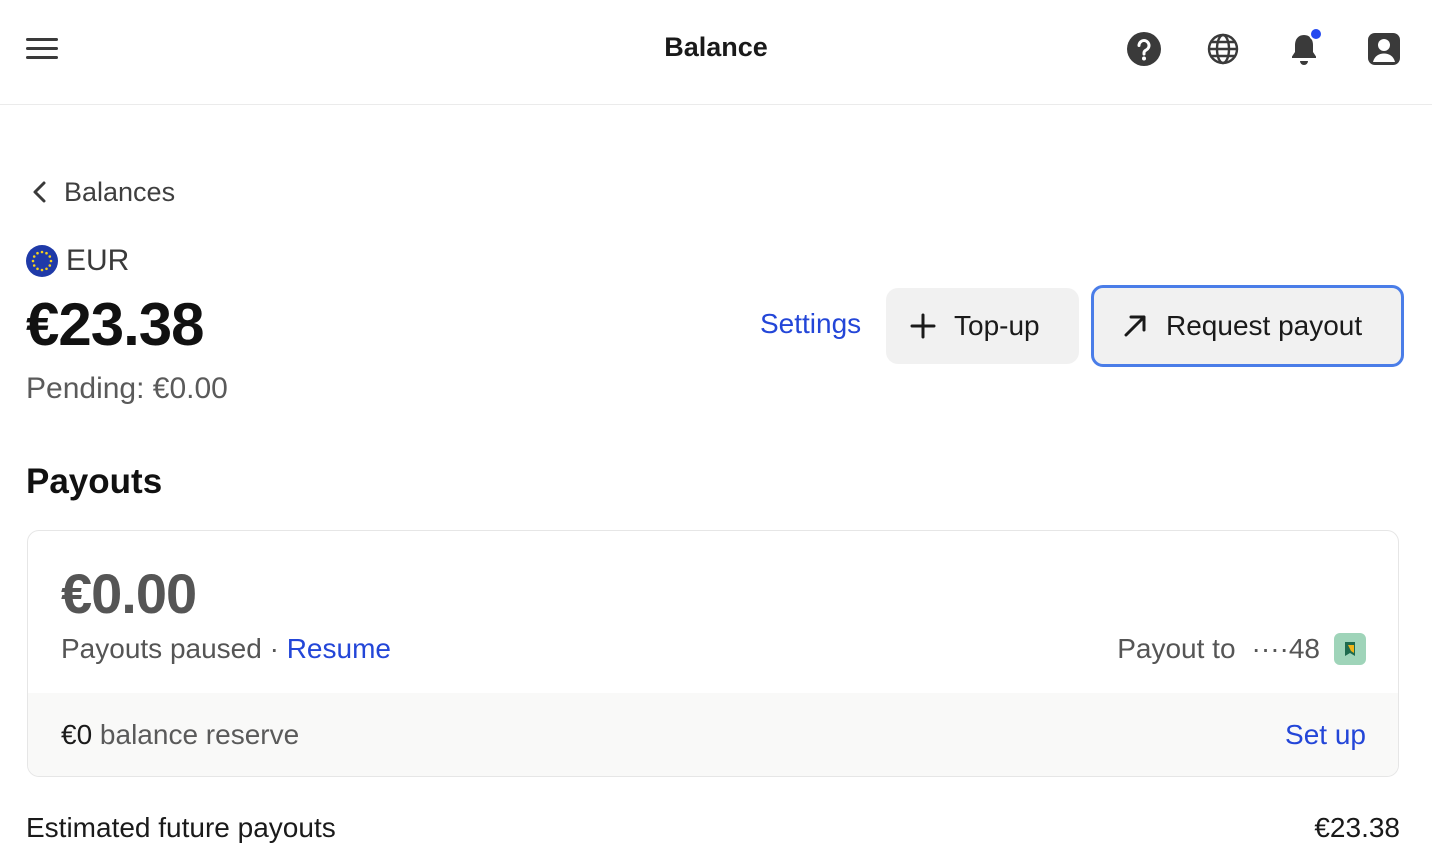 The image size is (1432, 864). Describe the element at coordinates (1325, 735) in the screenshot. I see `setup-reserve-link: Set up` at that location.